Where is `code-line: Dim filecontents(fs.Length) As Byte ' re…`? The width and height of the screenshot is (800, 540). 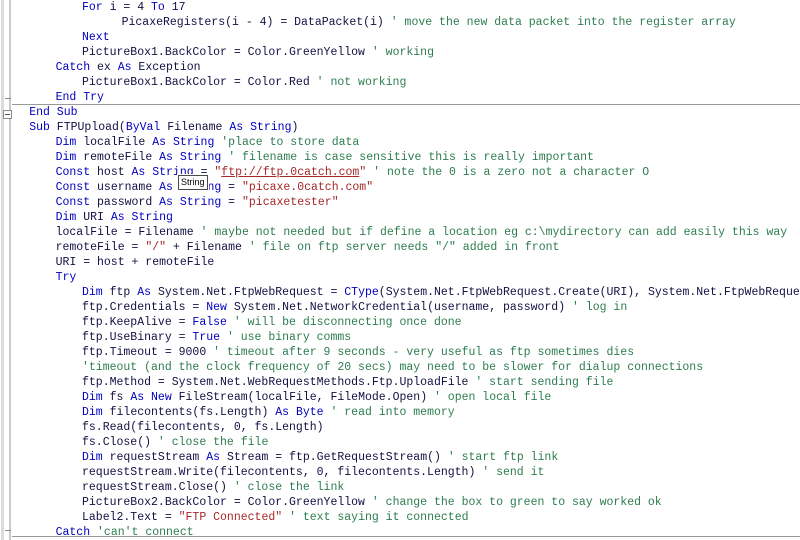
code-line: Dim filecontents(fs.Length) As Byte ' re… is located at coordinates (400, 412).